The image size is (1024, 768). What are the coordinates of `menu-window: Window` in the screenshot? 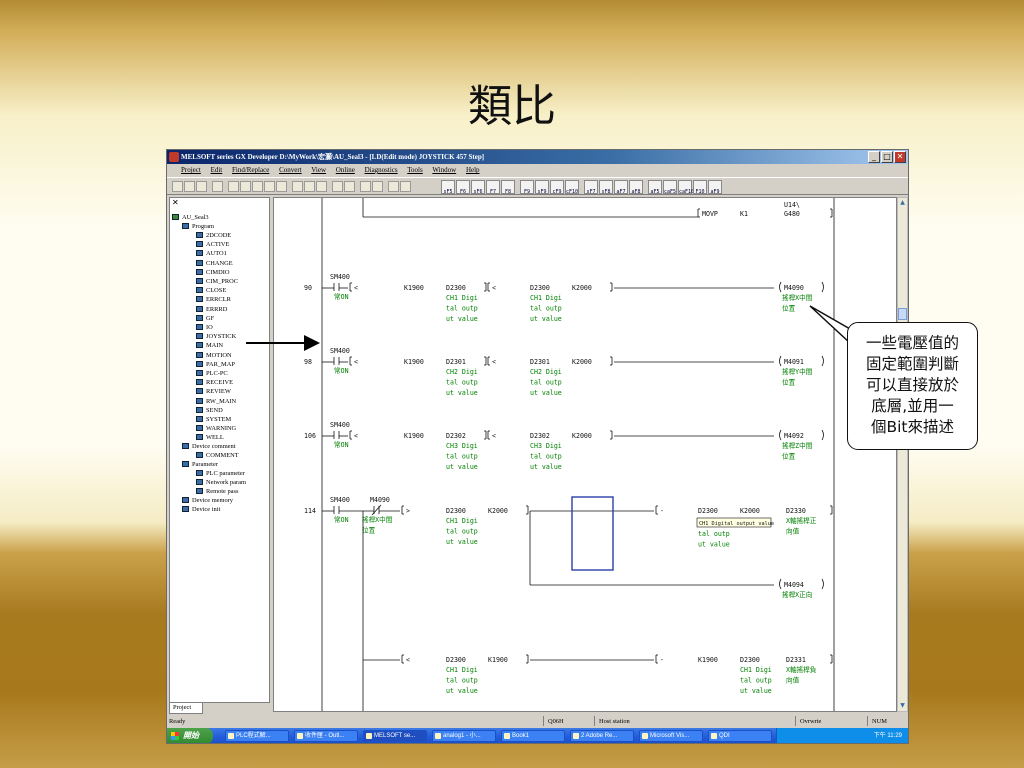 It's located at (444, 170).